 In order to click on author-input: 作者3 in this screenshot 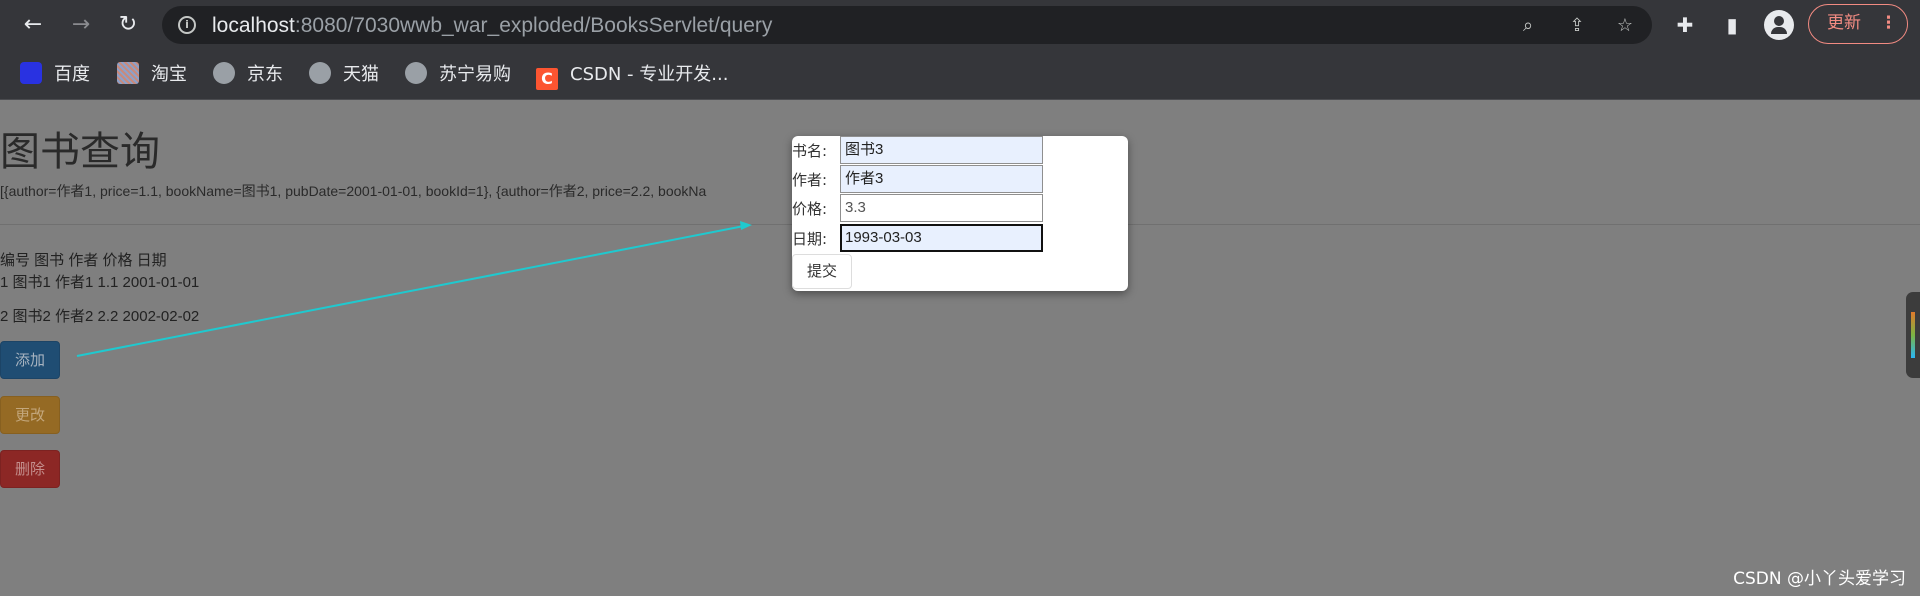, I will do `click(941, 179)`.